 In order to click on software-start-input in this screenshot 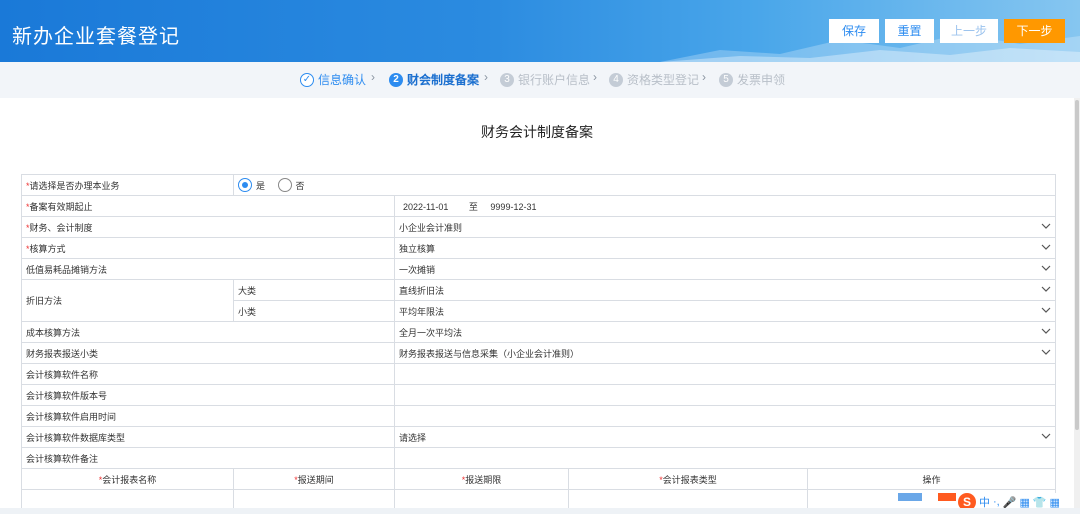, I will do `click(725, 416)`.